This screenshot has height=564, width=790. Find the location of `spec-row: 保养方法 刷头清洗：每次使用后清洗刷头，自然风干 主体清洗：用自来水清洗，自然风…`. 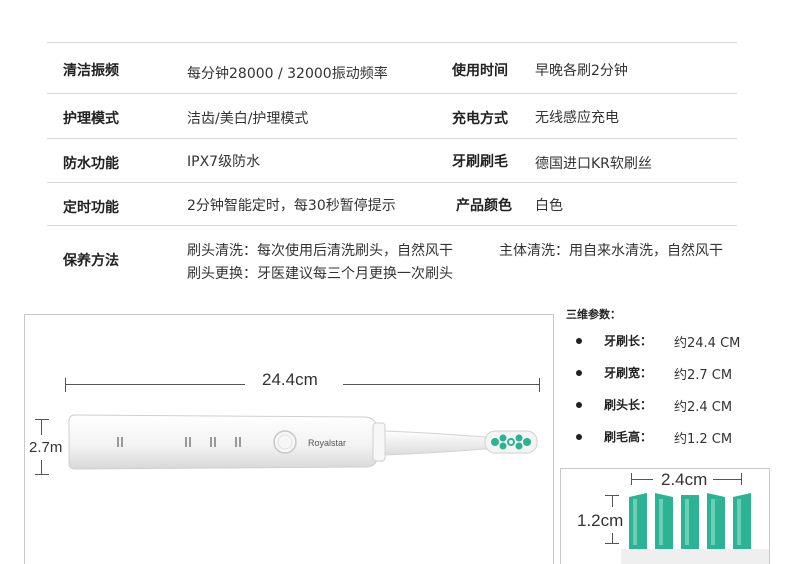

spec-row: 保养方法 刷头清洗：每次使用后清洗刷头，自然风干 主体清洗：用自来水清洗，自然风… is located at coordinates (392, 257).